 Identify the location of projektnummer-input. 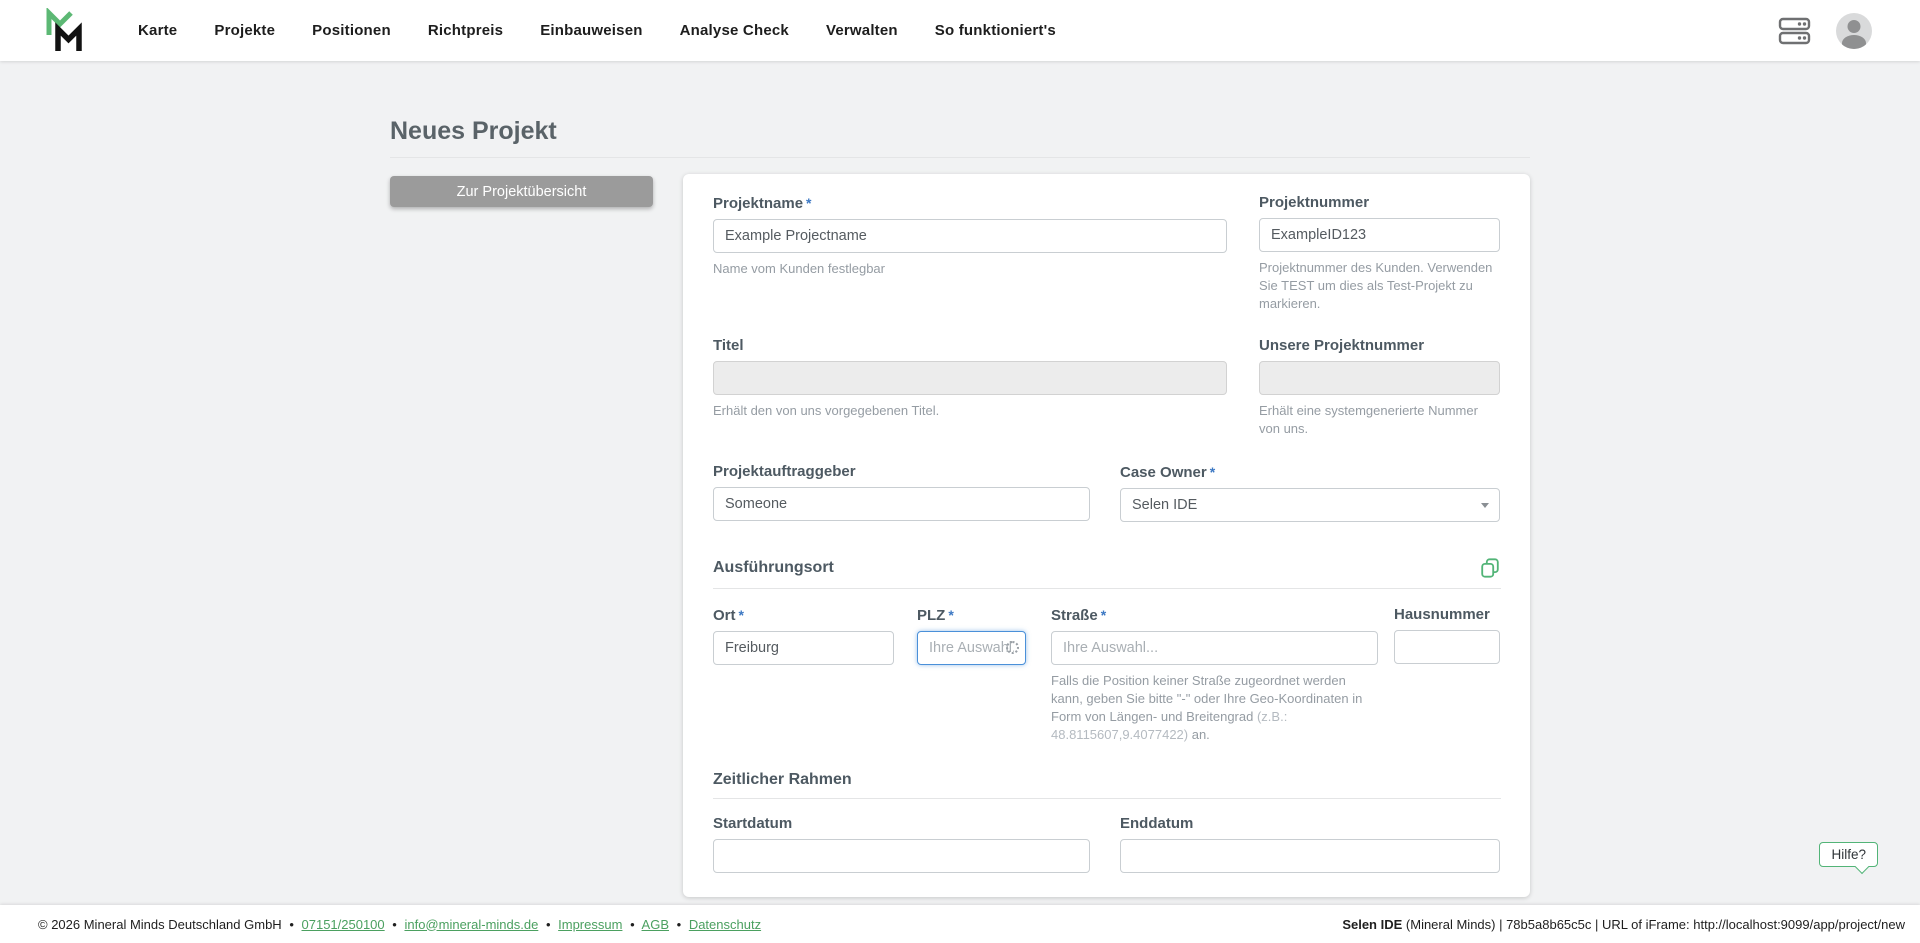
(1379, 235).